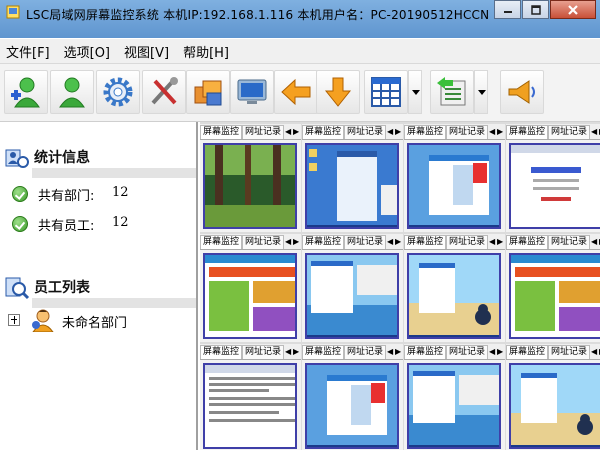 This screenshot has height=450, width=600. I want to click on close-button, so click(573, 9).